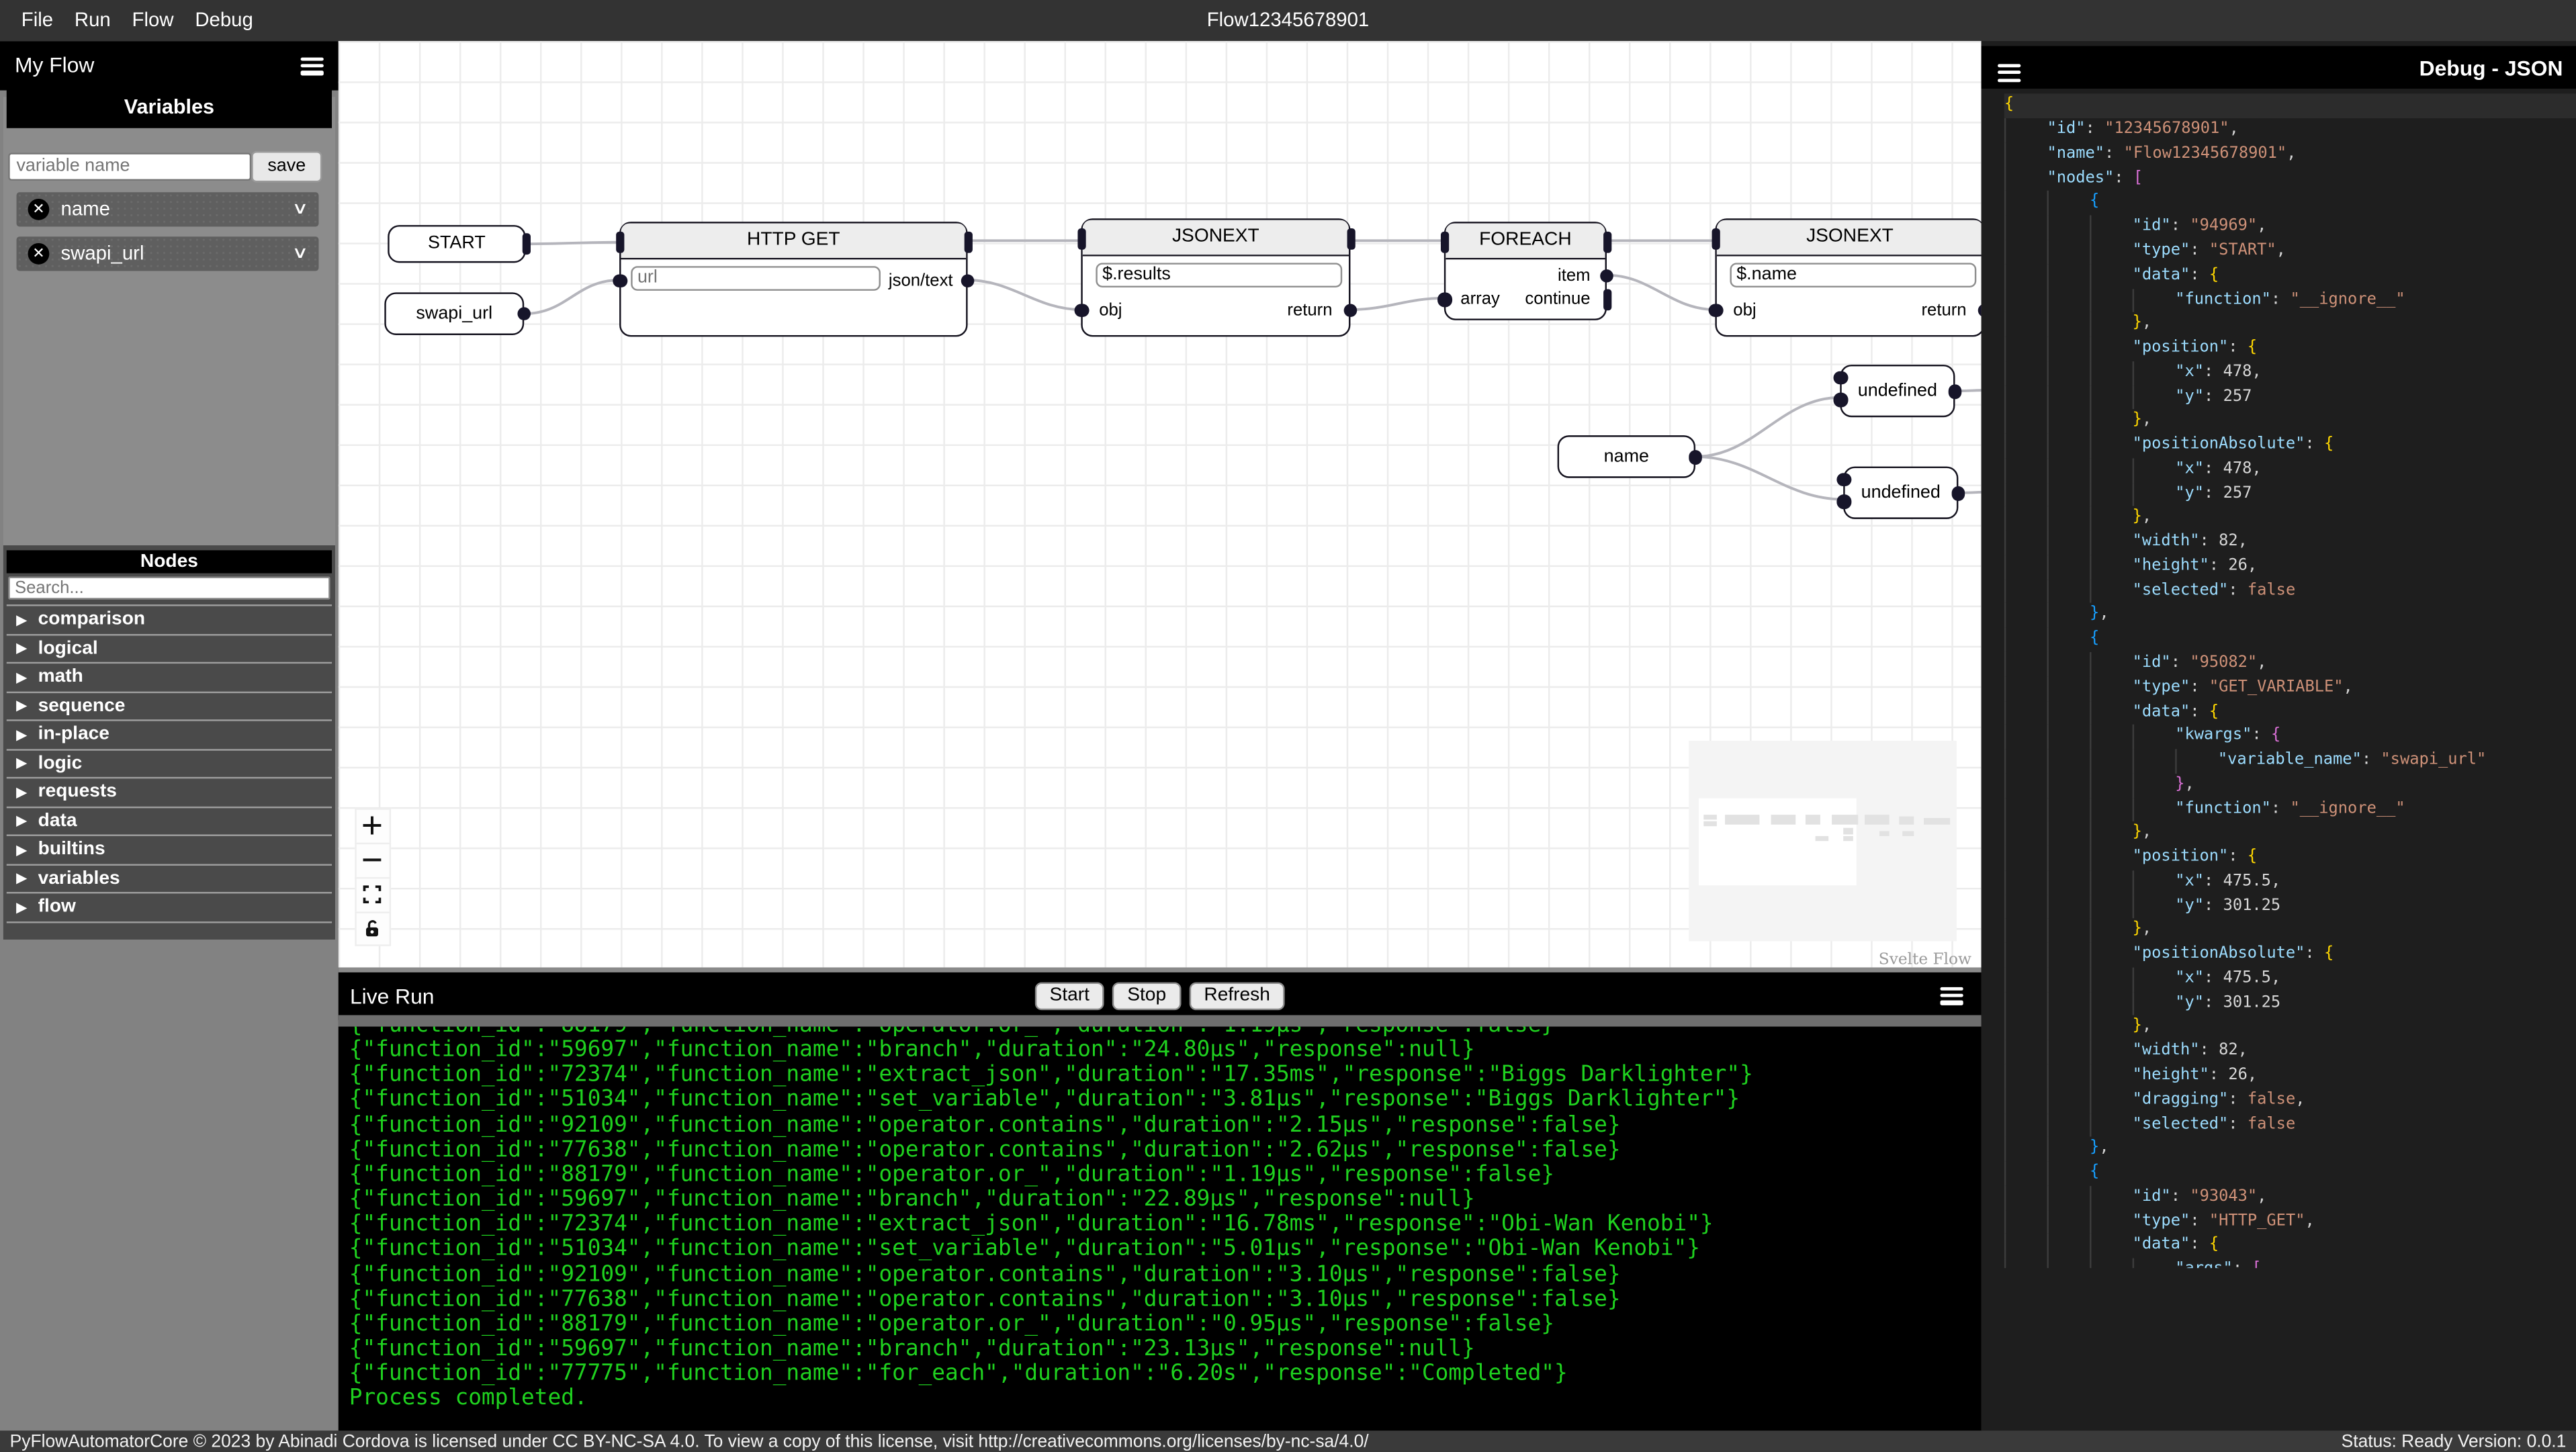 Image resolution: width=2576 pixels, height=1452 pixels. I want to click on edge-start-httpget, so click(573, 242).